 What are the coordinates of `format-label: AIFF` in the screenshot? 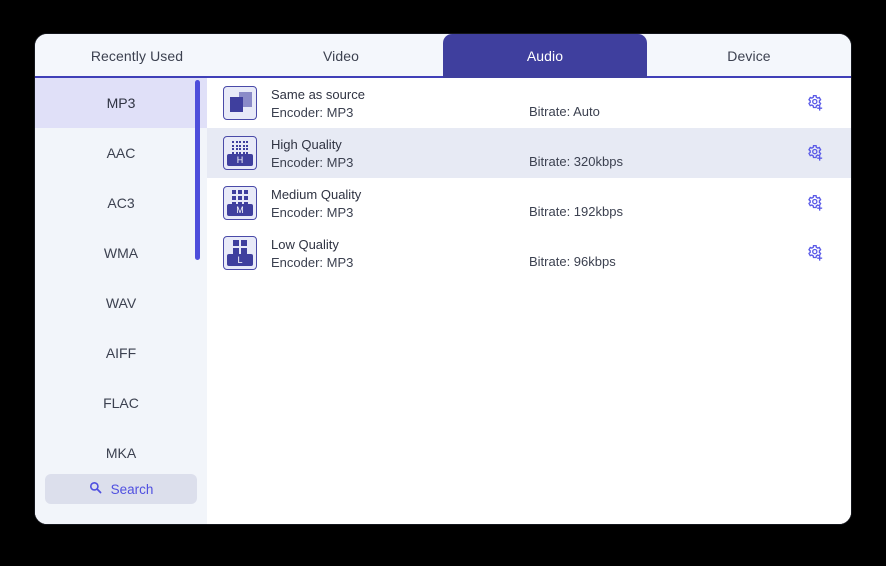 It's located at (121, 353).